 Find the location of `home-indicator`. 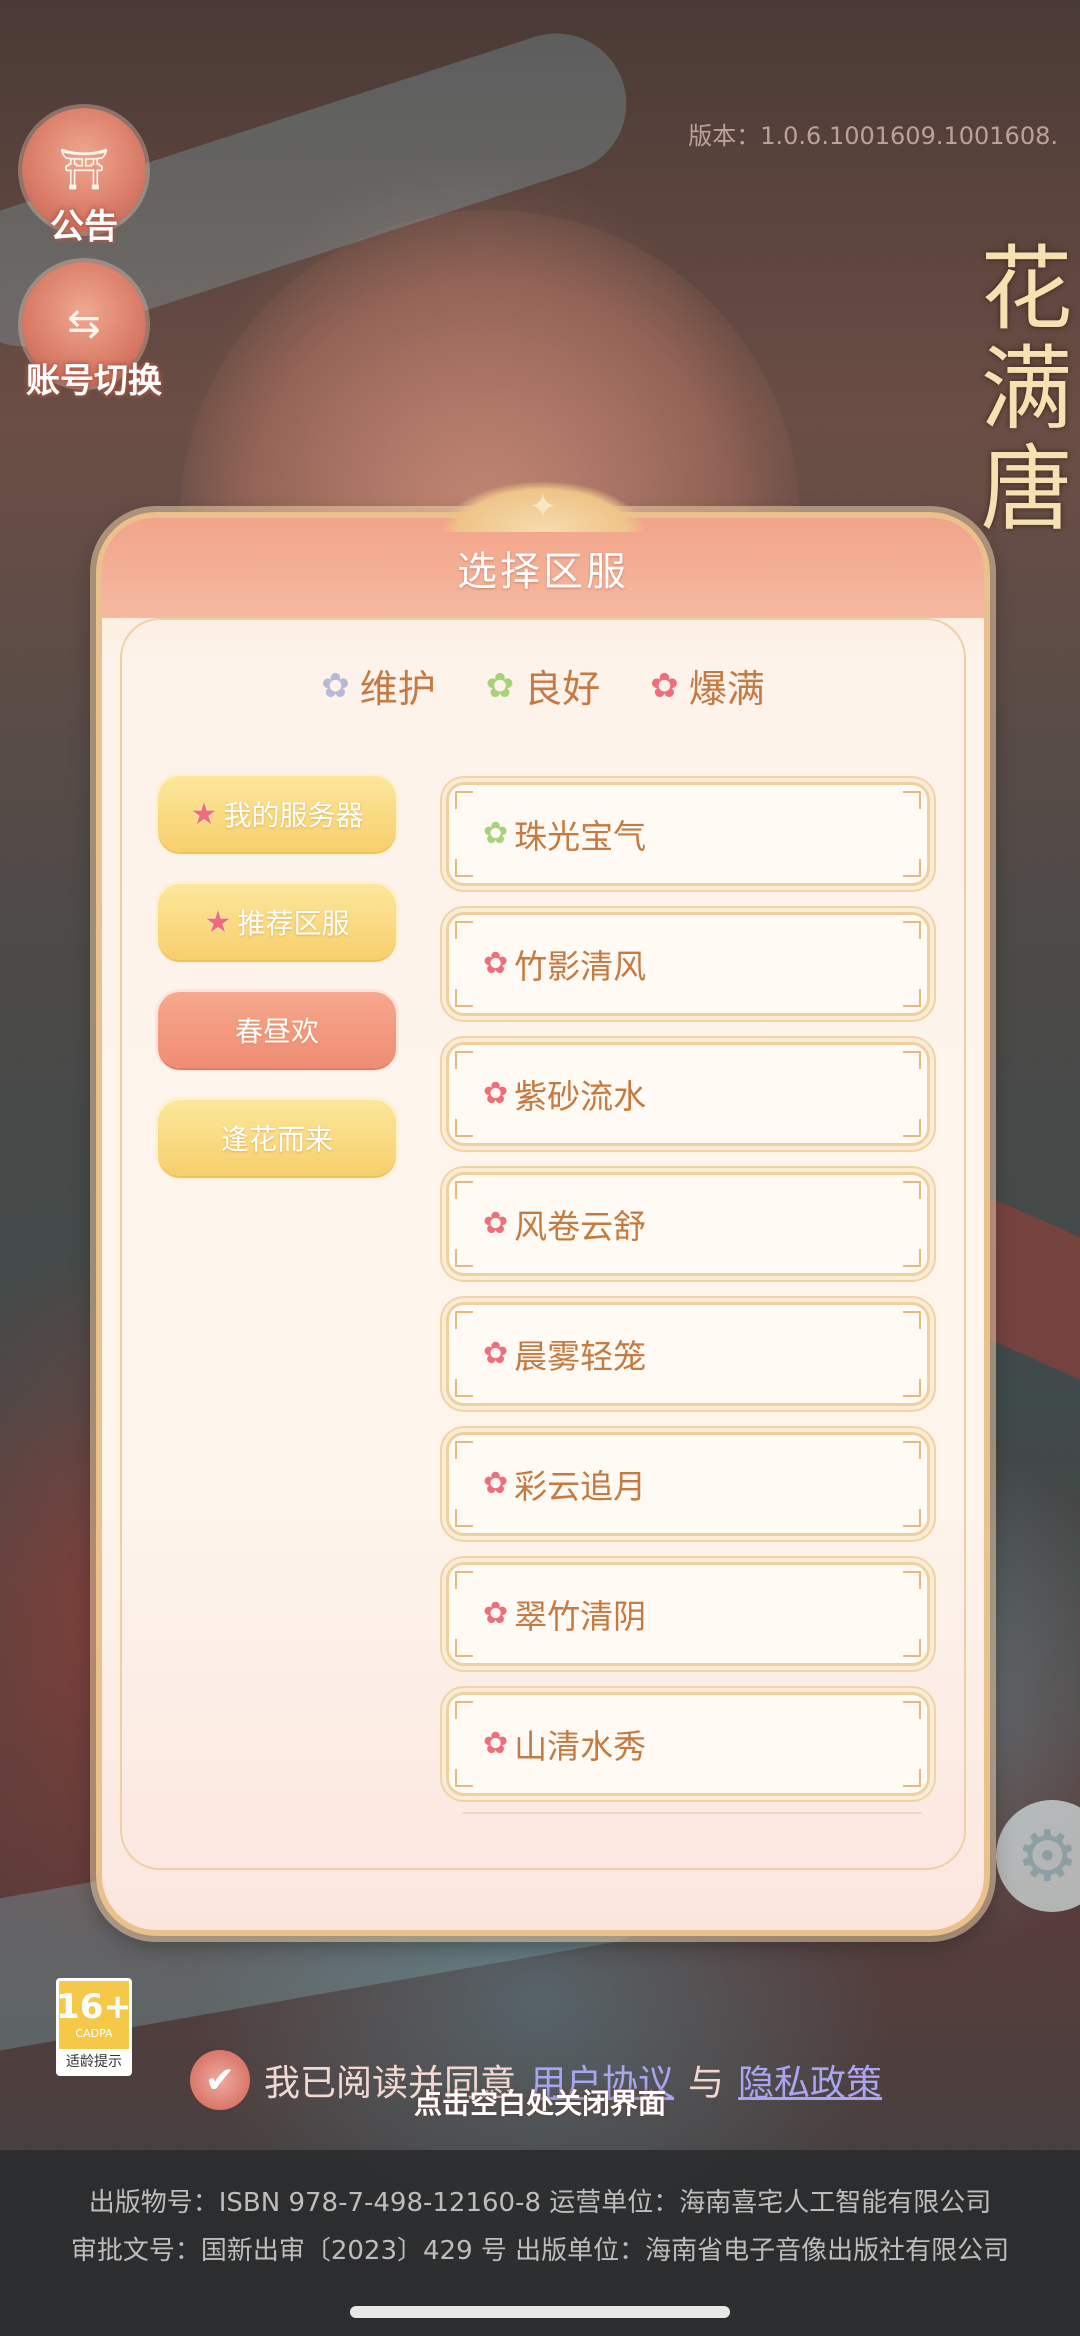

home-indicator is located at coordinates (540, 2312).